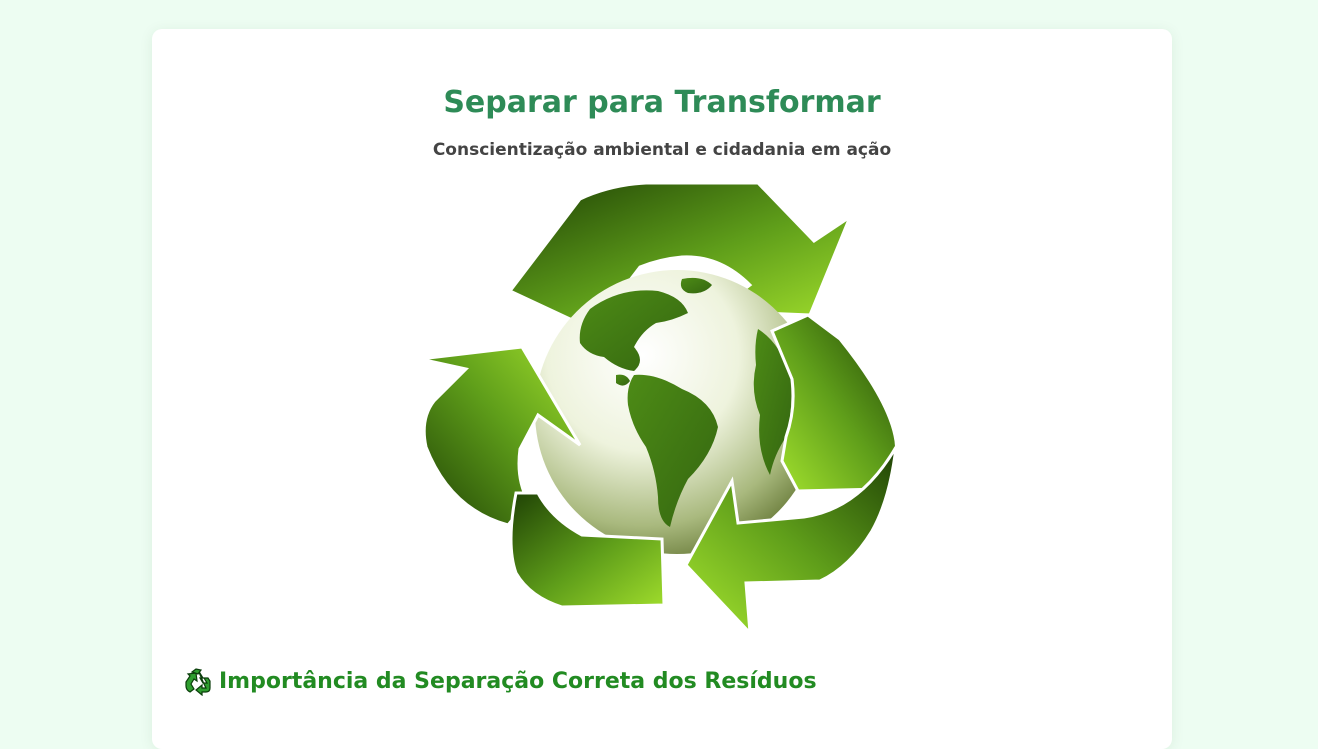  I want to click on recycle-icon, so click(198, 682).